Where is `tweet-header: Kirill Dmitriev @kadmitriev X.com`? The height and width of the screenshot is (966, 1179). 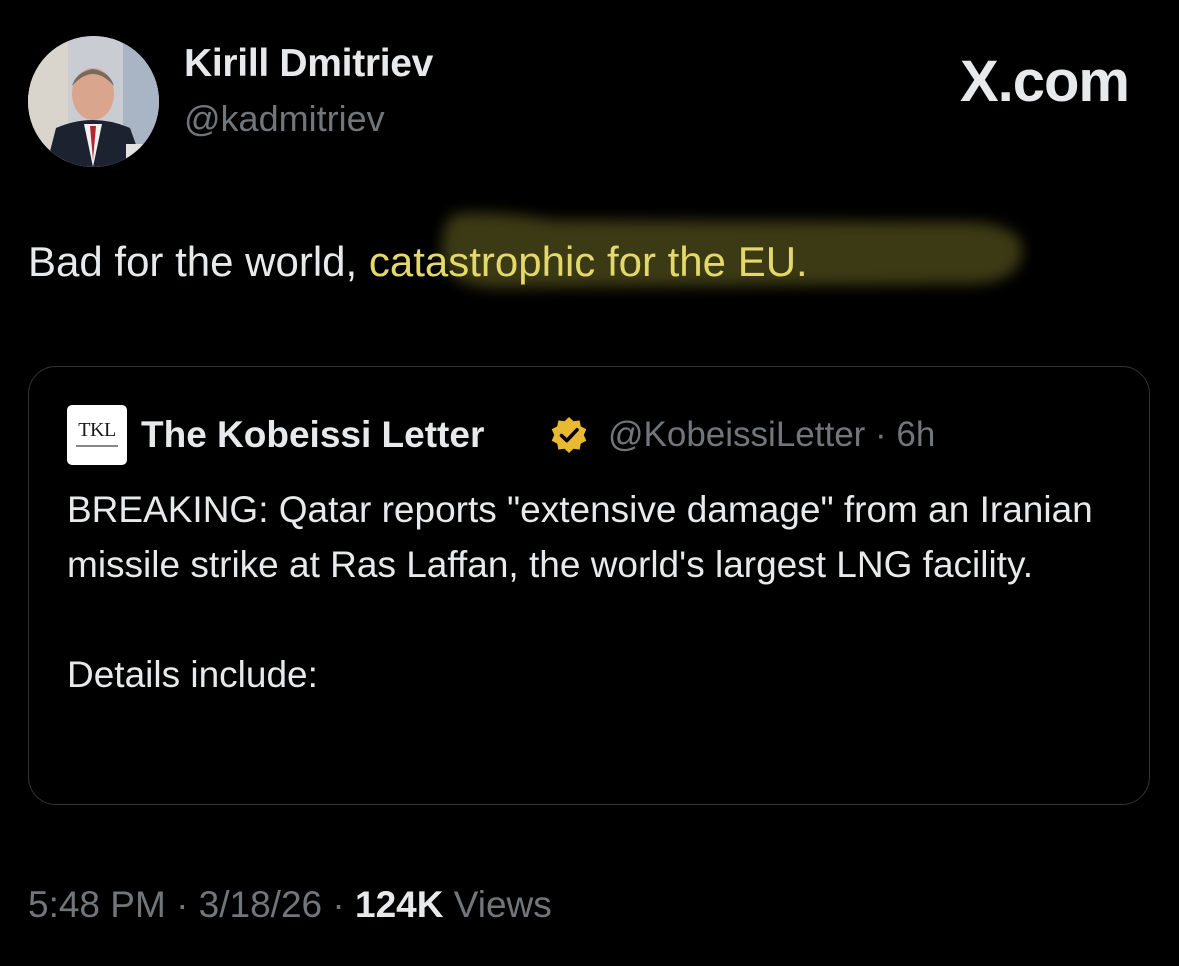
tweet-header: Kirill Dmitriev @kadmitriev X.com is located at coordinates (589, 98).